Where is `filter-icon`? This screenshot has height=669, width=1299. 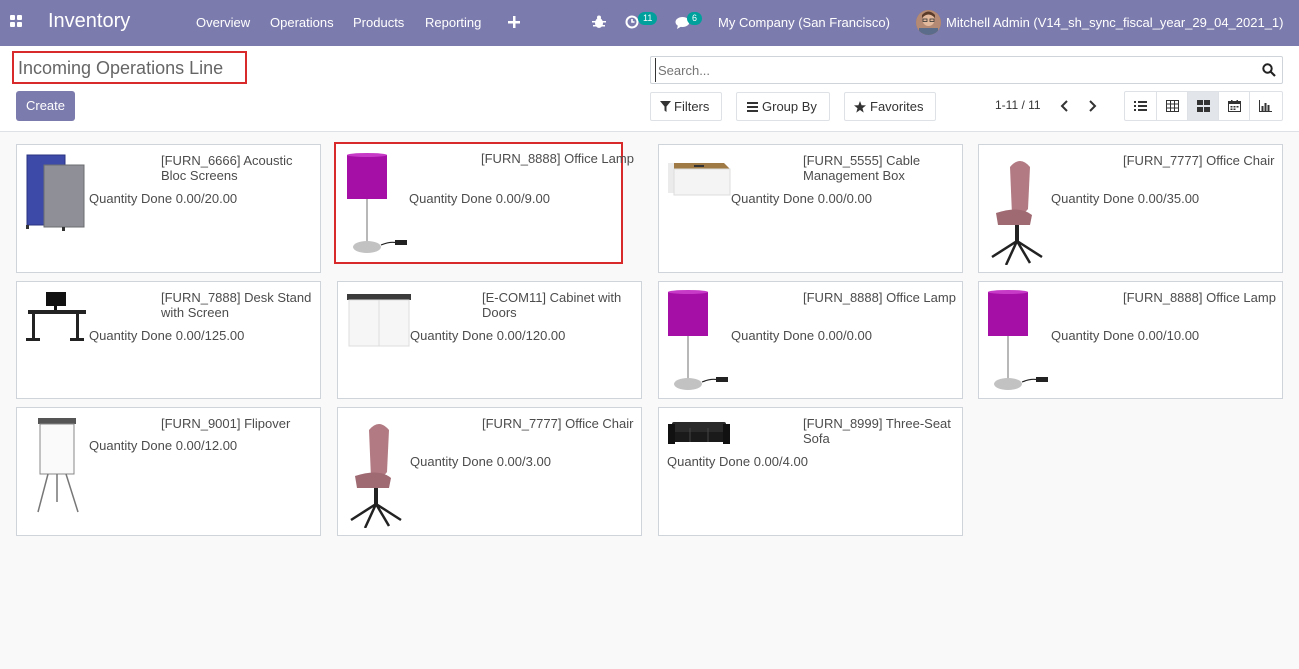 filter-icon is located at coordinates (665, 106).